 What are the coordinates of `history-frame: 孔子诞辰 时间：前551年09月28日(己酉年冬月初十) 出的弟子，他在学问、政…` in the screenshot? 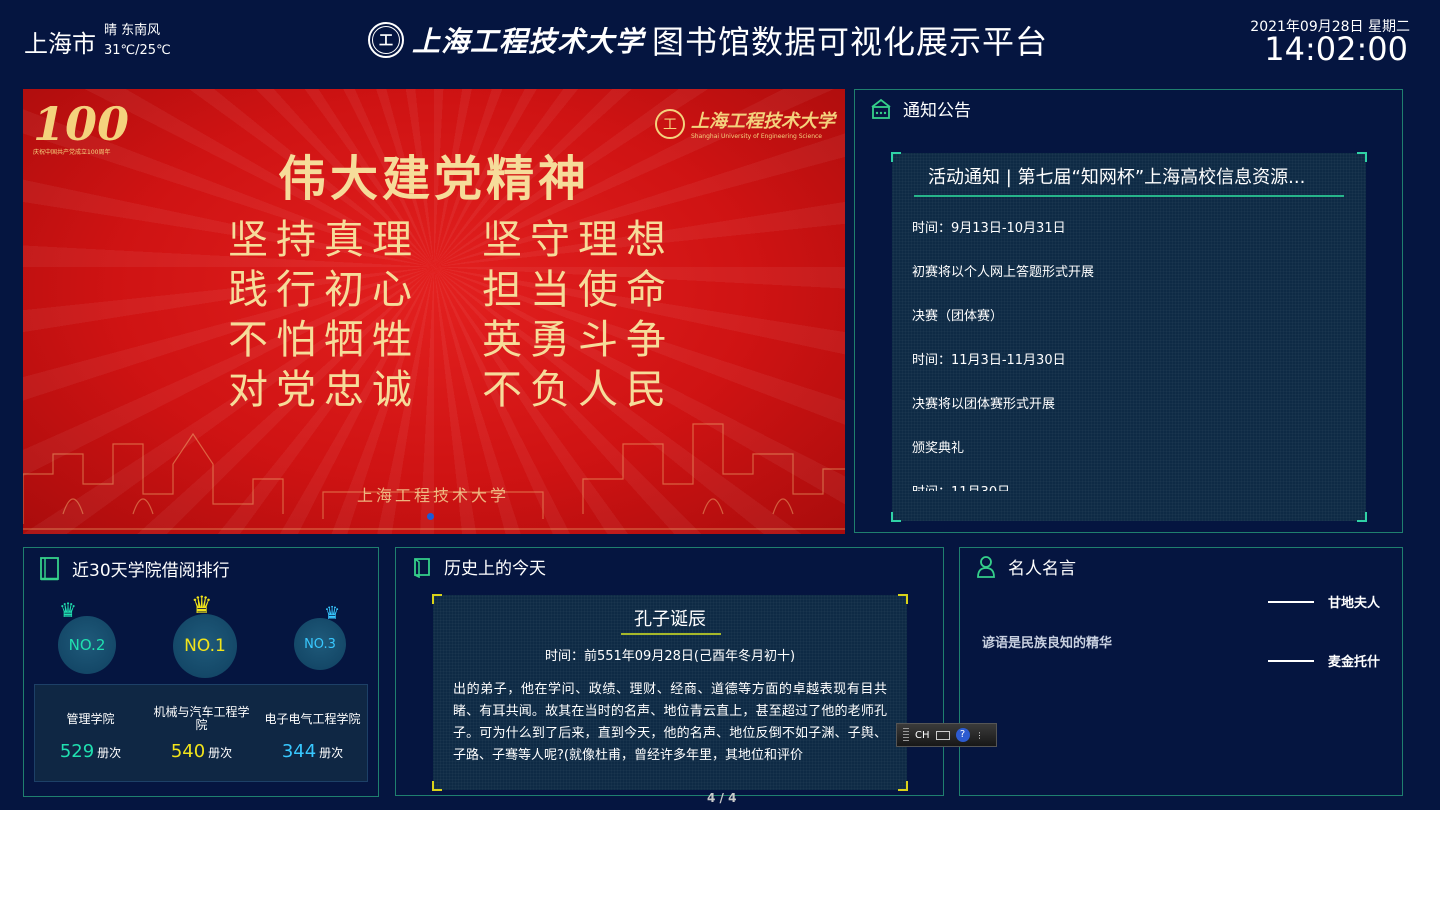 It's located at (670, 692).